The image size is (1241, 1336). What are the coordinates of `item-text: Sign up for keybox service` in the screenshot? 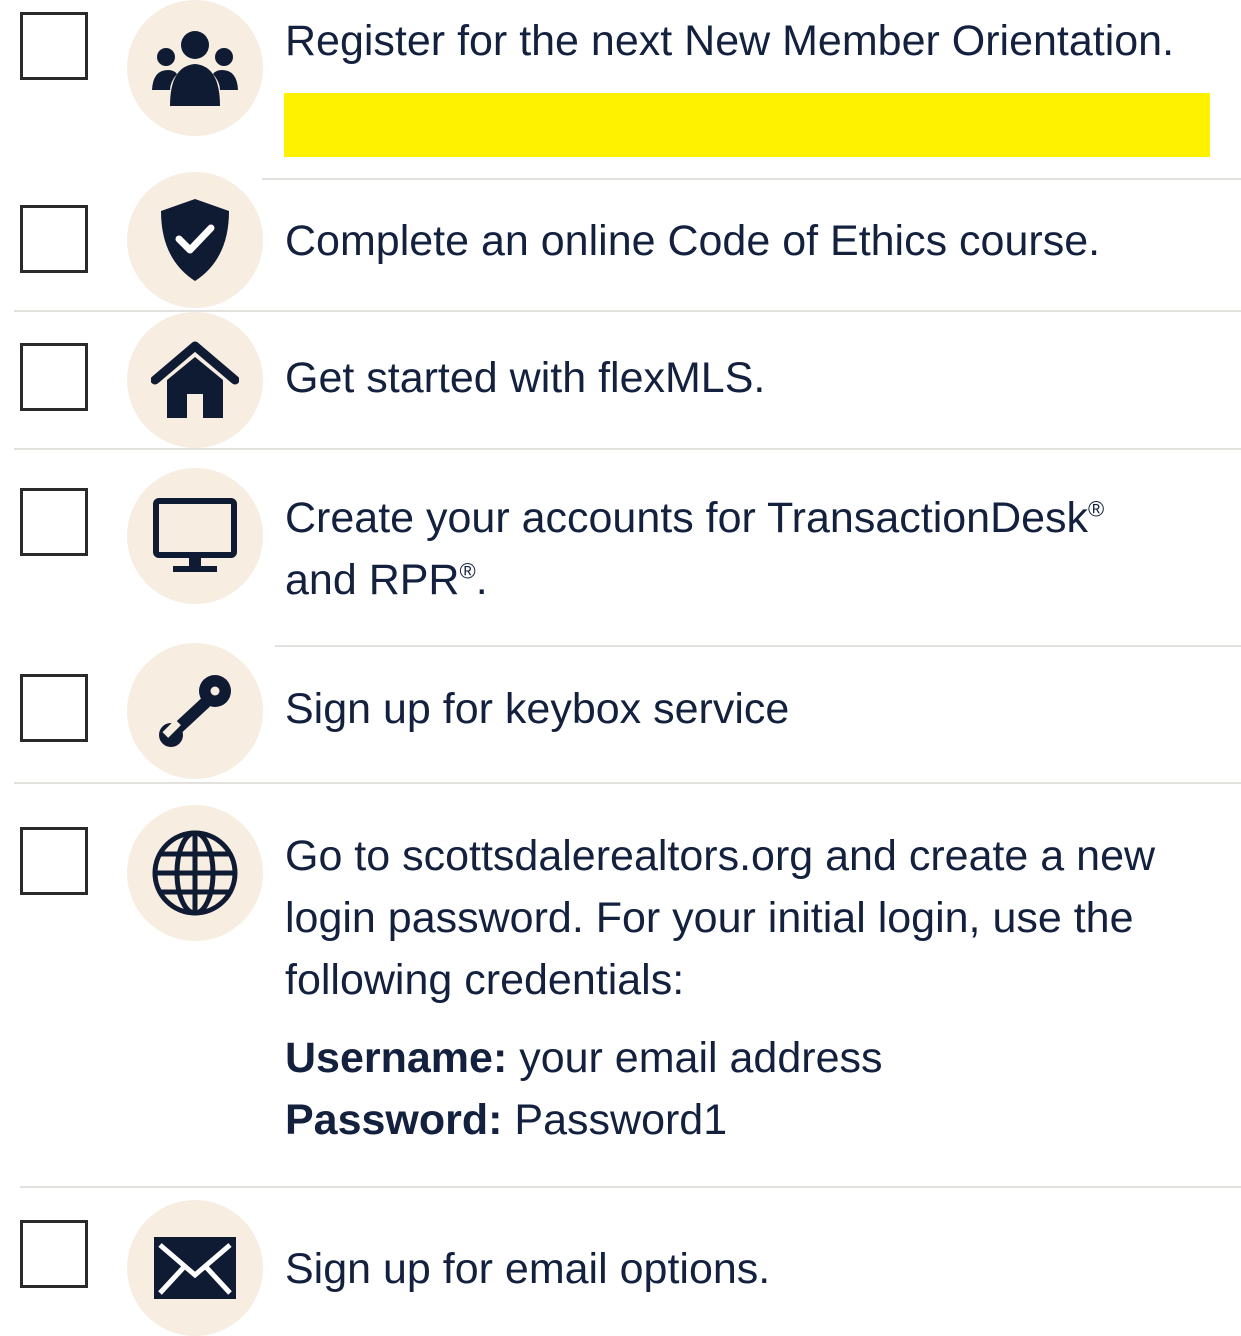 It's located at (537, 709).